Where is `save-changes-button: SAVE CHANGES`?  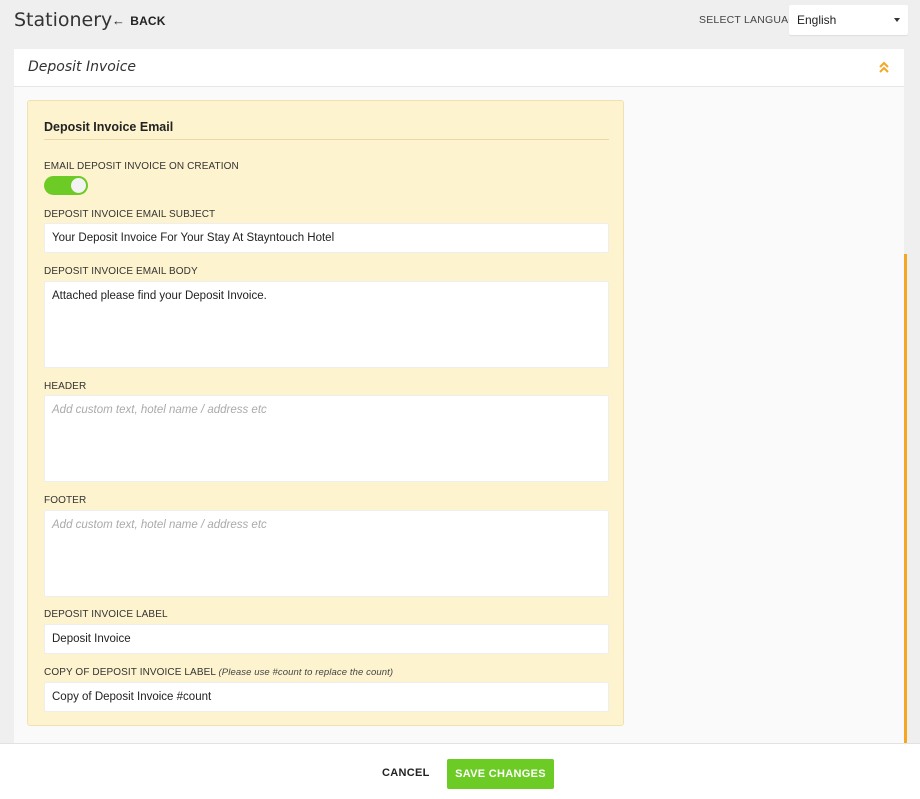
save-changes-button: SAVE CHANGES is located at coordinates (500, 774).